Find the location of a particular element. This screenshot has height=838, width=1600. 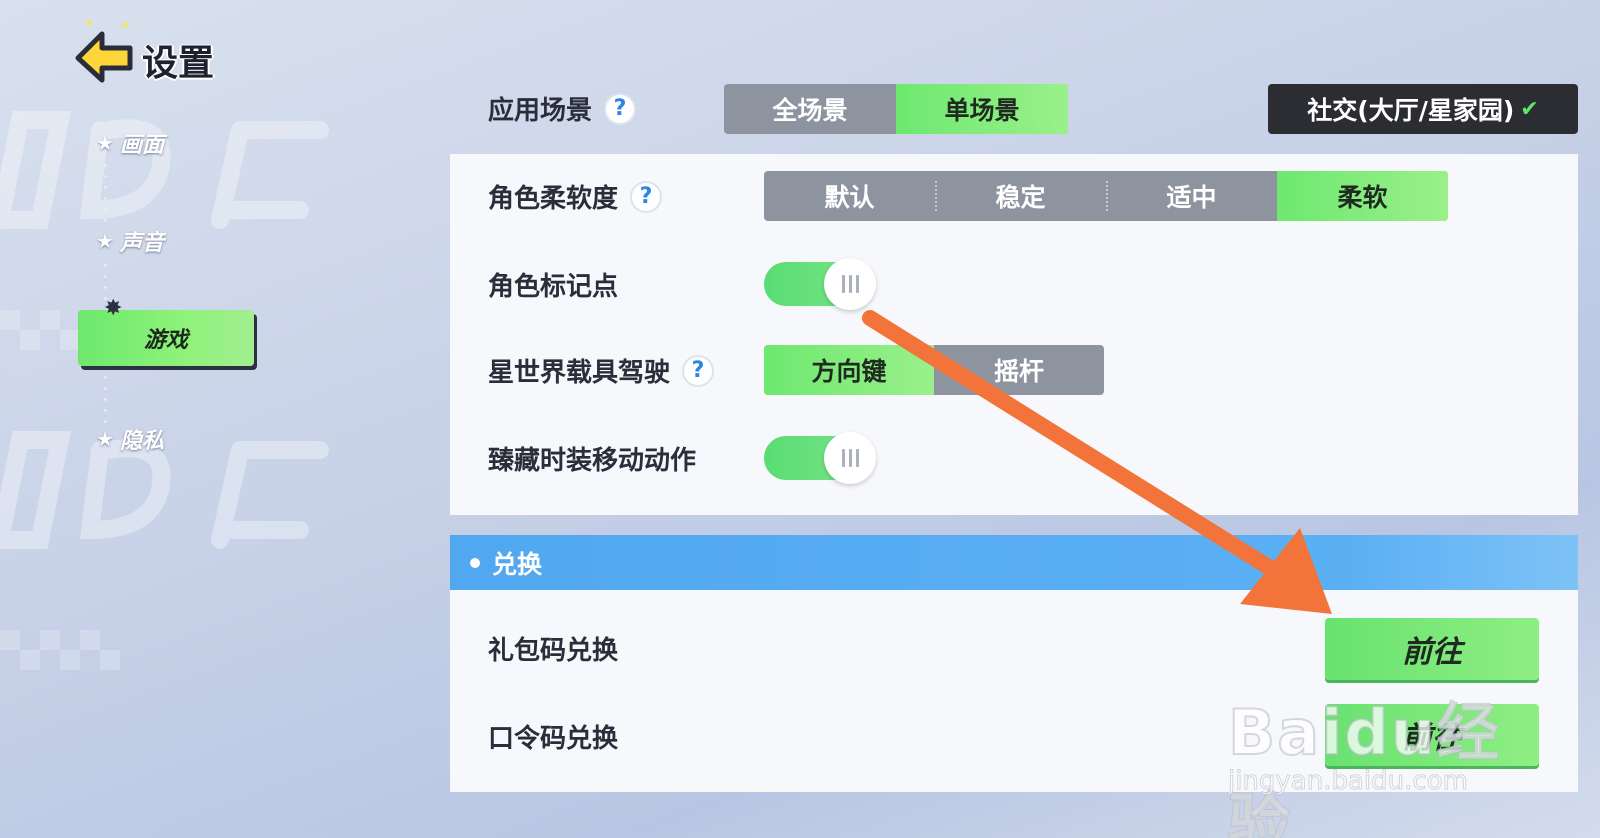

outfit-motion-toggle is located at coordinates (820, 458).